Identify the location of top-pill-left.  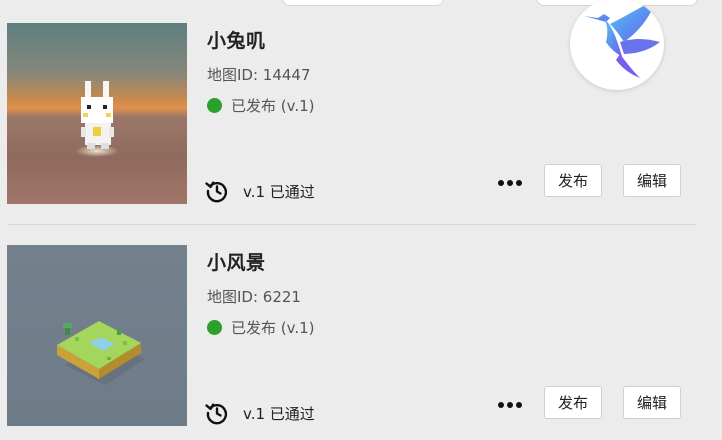
(363, 3).